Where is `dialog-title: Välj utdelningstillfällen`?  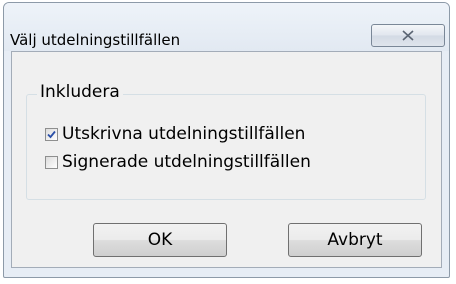 dialog-title: Välj utdelningstillfällen is located at coordinates (95, 40).